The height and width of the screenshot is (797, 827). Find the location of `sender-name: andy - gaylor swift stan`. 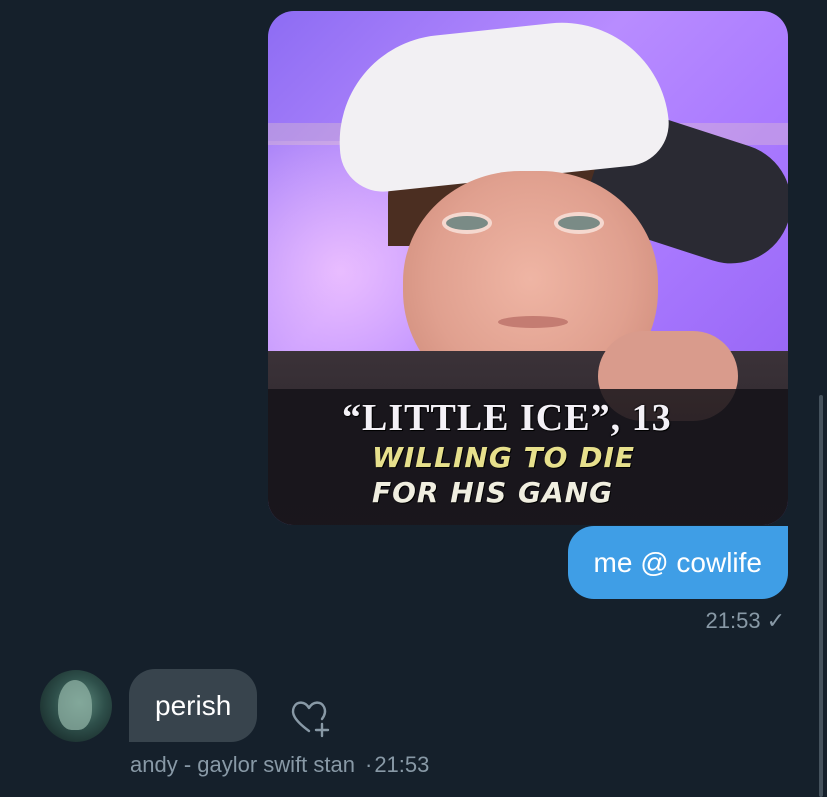

sender-name: andy - gaylor swift stan is located at coordinates (242, 764).